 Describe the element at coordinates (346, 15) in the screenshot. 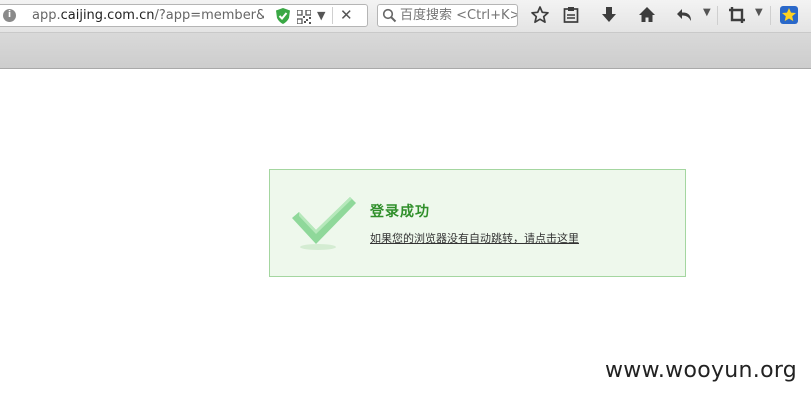

I see `close-icon: ✕` at that location.